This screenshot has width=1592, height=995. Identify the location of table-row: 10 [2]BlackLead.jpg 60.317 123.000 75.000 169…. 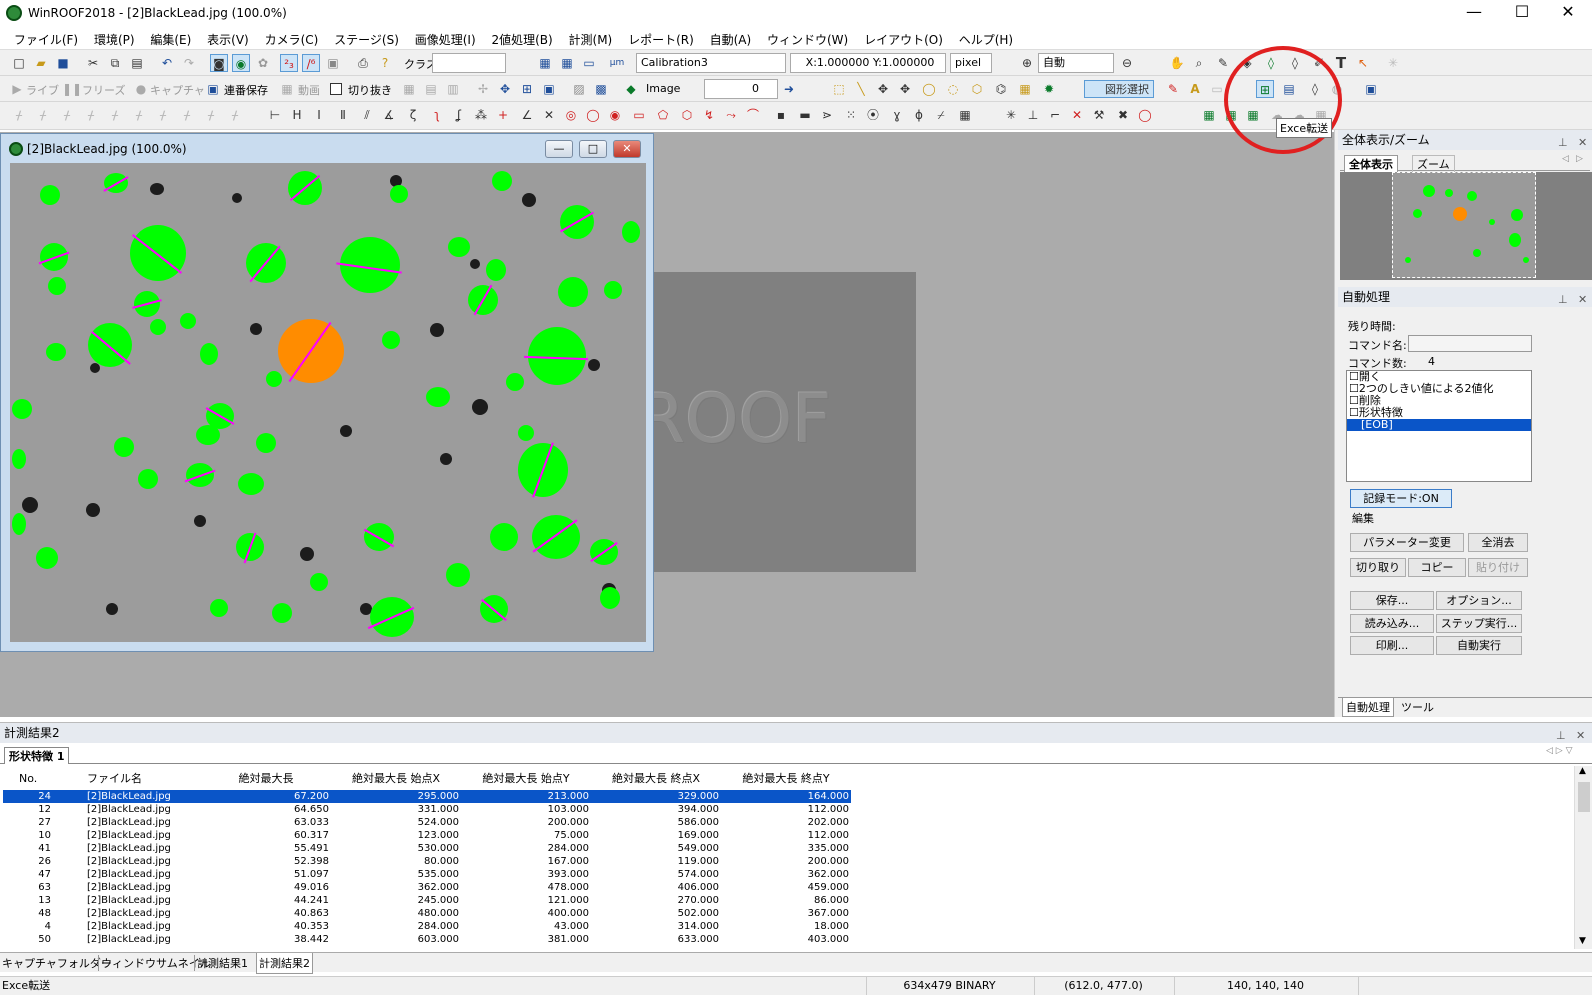
(427, 835).